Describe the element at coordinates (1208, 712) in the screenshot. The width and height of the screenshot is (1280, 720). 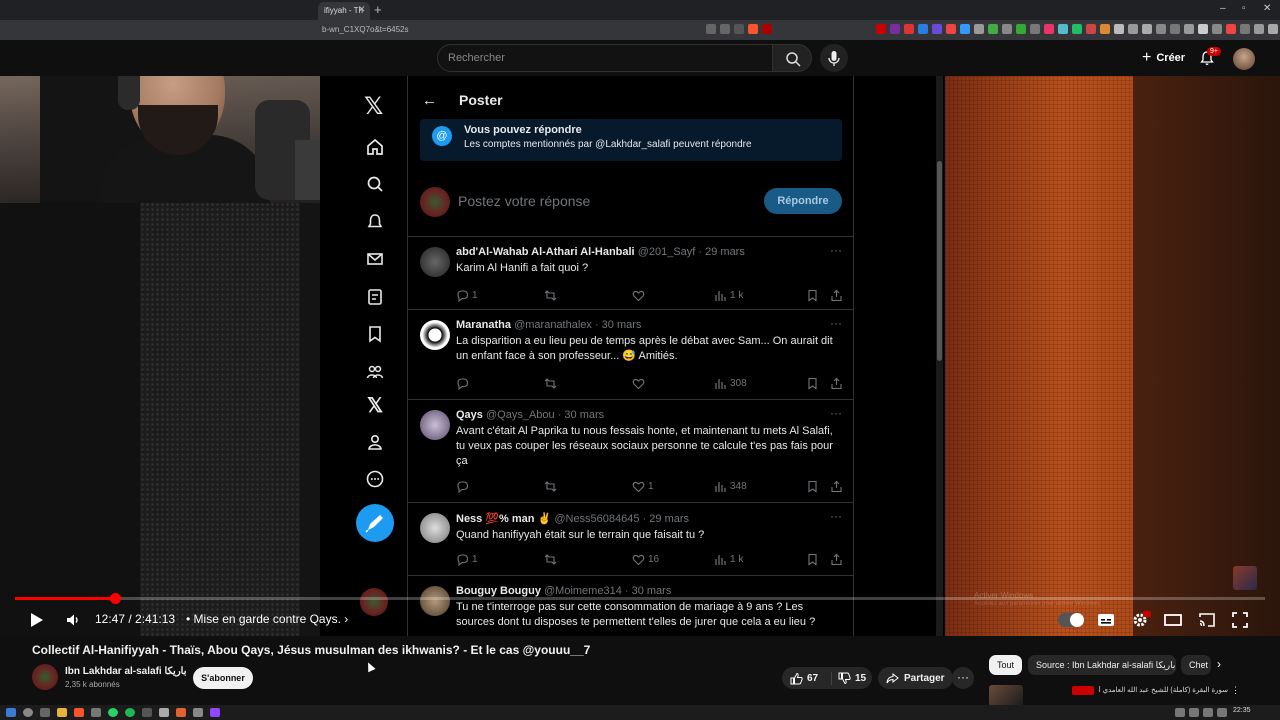
I see `speaker-icon` at that location.